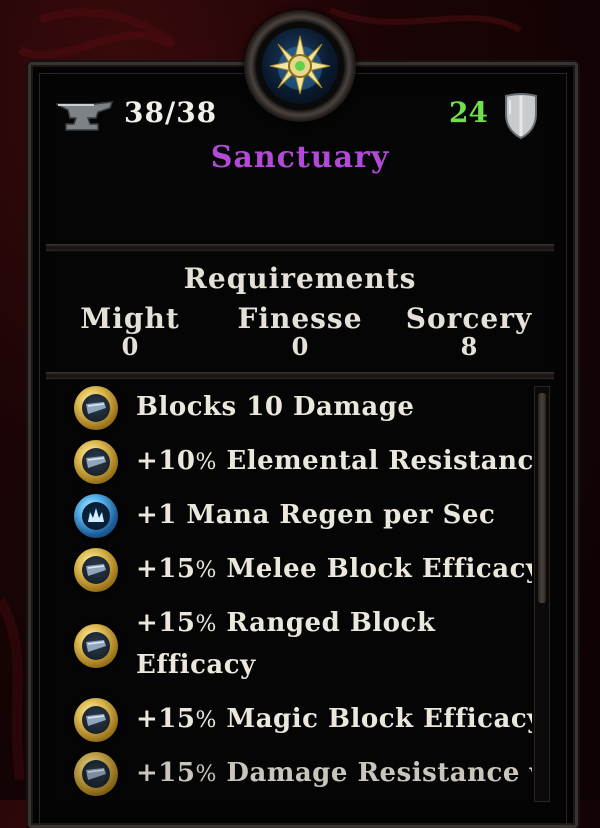 The height and width of the screenshot is (828, 600). I want to click on list-item: +15% Magic Block Efficacy, so click(289, 720).